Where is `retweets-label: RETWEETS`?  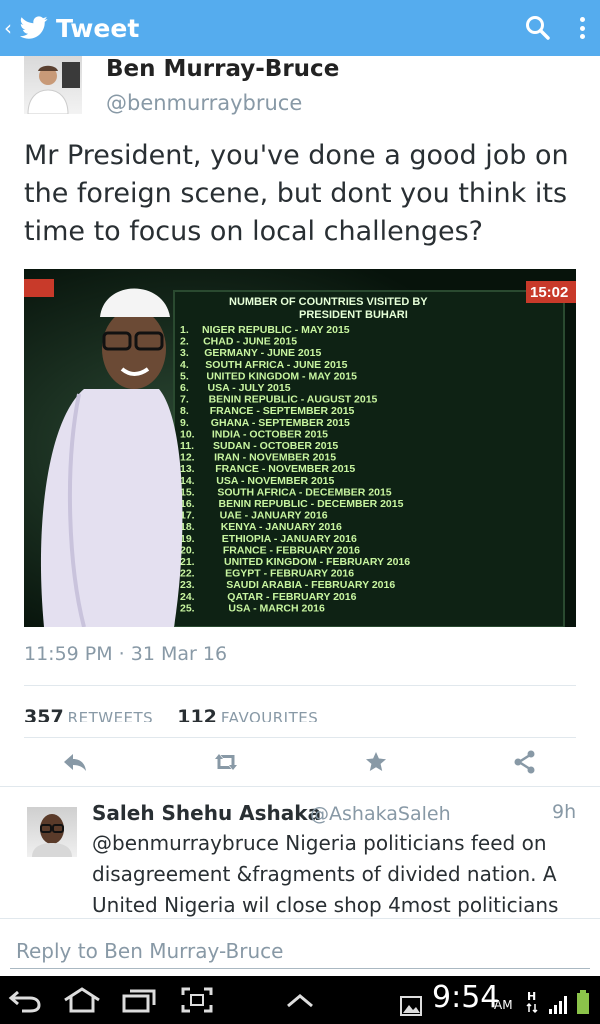 retweets-label: RETWEETS is located at coordinates (110, 715).